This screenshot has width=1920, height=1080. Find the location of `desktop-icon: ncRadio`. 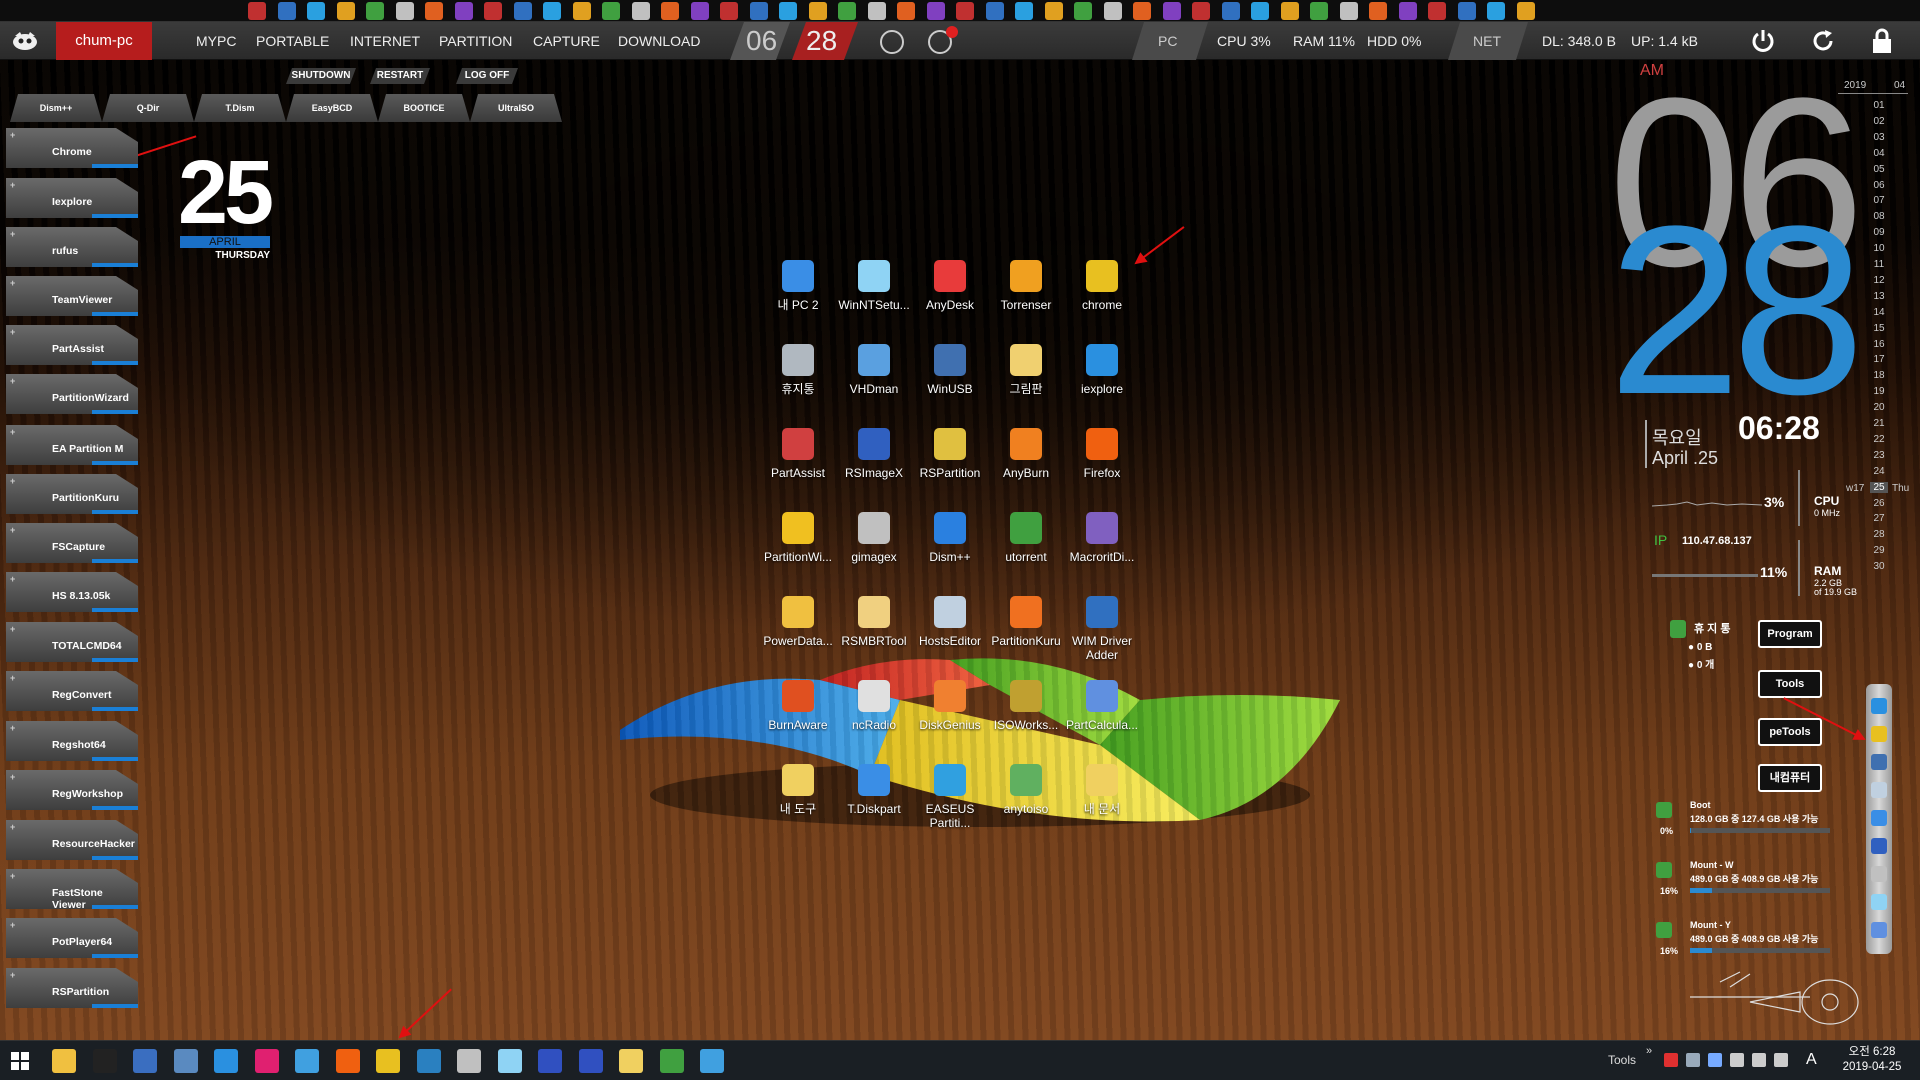

desktop-icon: ncRadio is located at coordinates (874, 718).